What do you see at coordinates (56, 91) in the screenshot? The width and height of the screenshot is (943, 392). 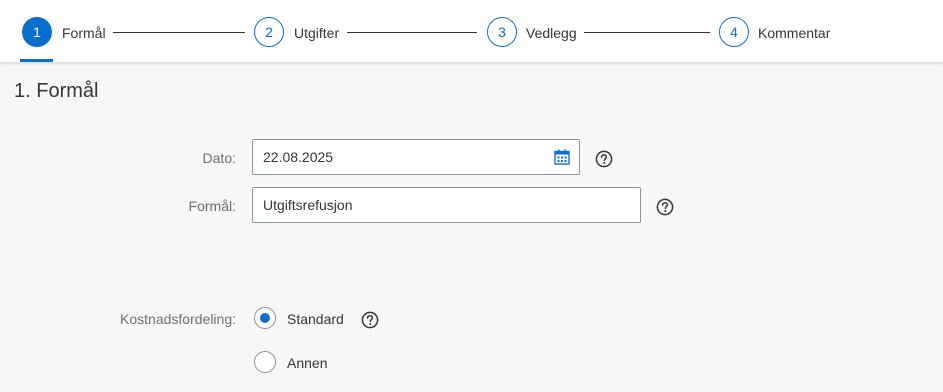 I see `section-title: 1. Formål` at bounding box center [56, 91].